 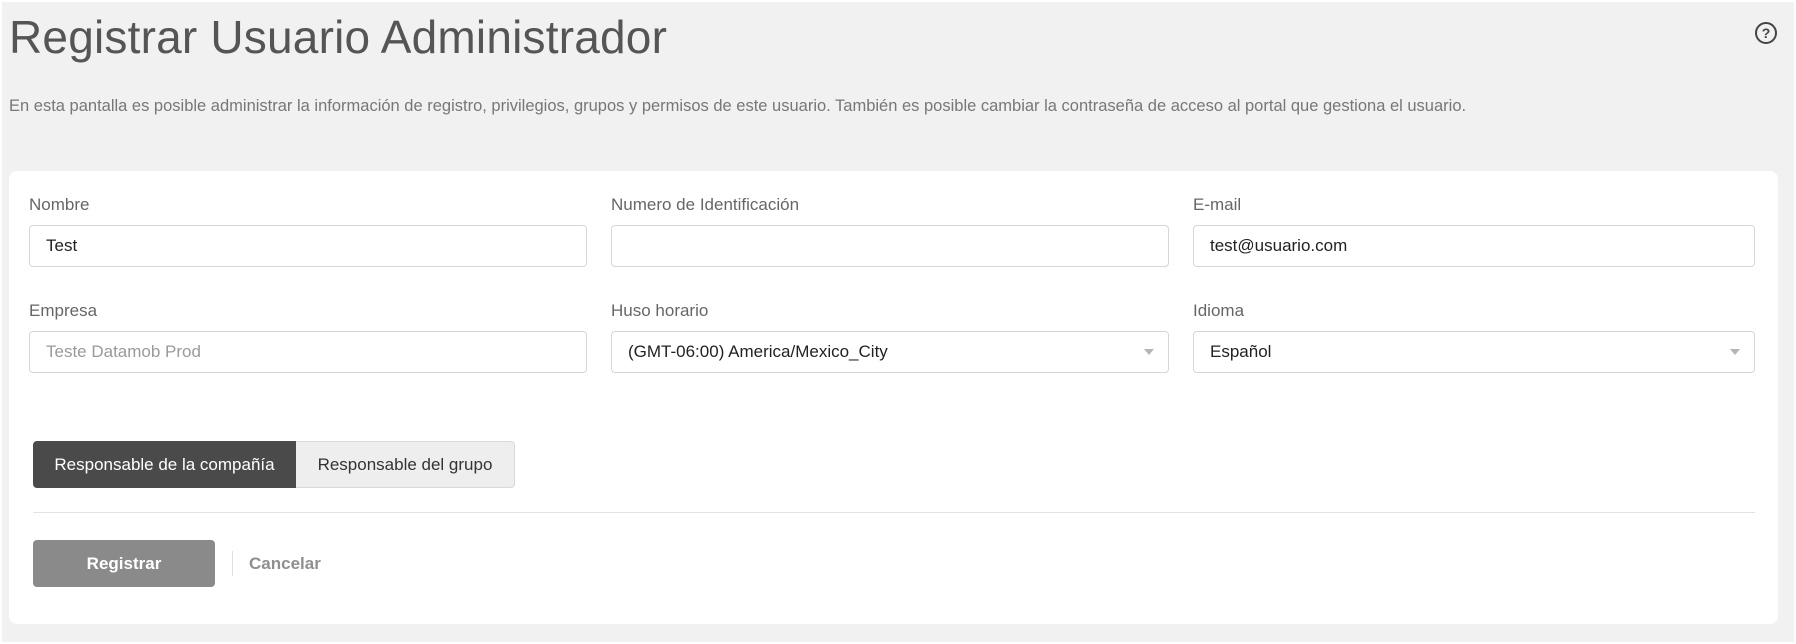 I want to click on huso-horario-value: (GMT-06:00) America/Mexico_City, so click(x=758, y=351).